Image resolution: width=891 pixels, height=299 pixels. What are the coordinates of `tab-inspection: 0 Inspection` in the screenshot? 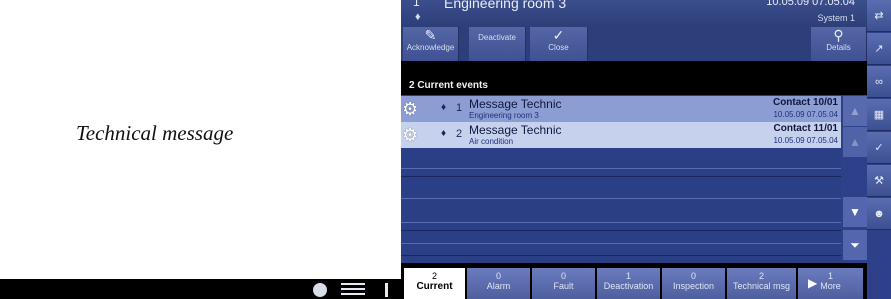 It's located at (694, 283).